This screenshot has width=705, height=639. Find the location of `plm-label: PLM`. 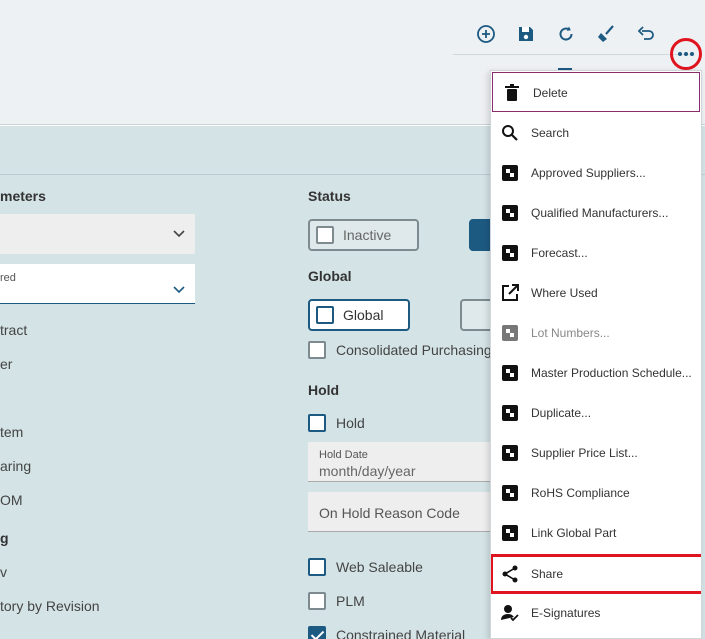

plm-label: PLM is located at coordinates (350, 601).